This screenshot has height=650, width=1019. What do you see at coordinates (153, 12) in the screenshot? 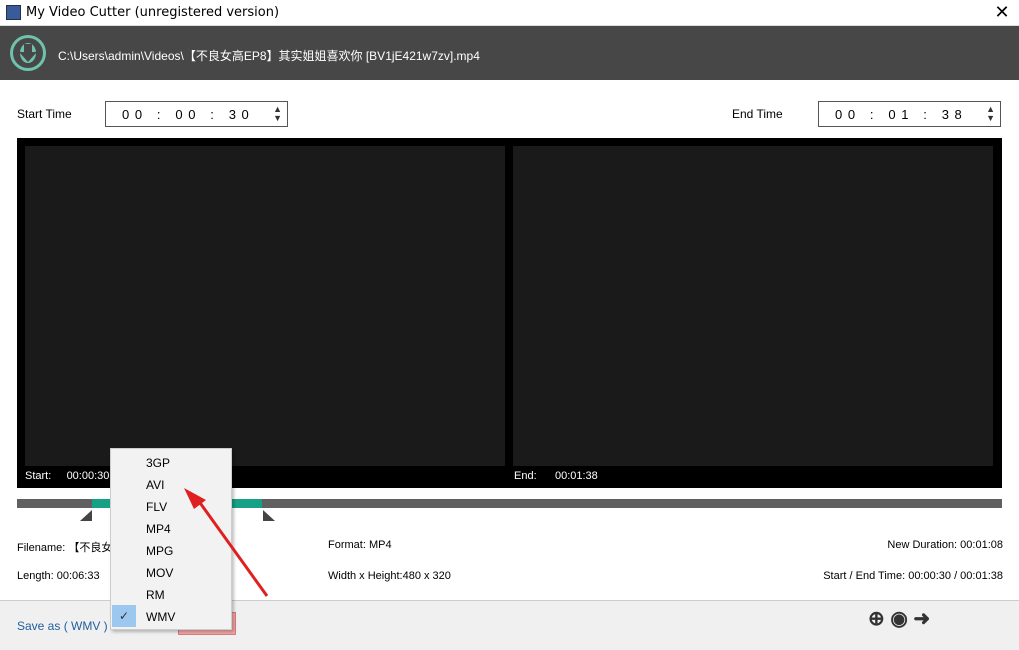
I see `window-title: My Video Cutter (unregistered version)` at bounding box center [153, 12].